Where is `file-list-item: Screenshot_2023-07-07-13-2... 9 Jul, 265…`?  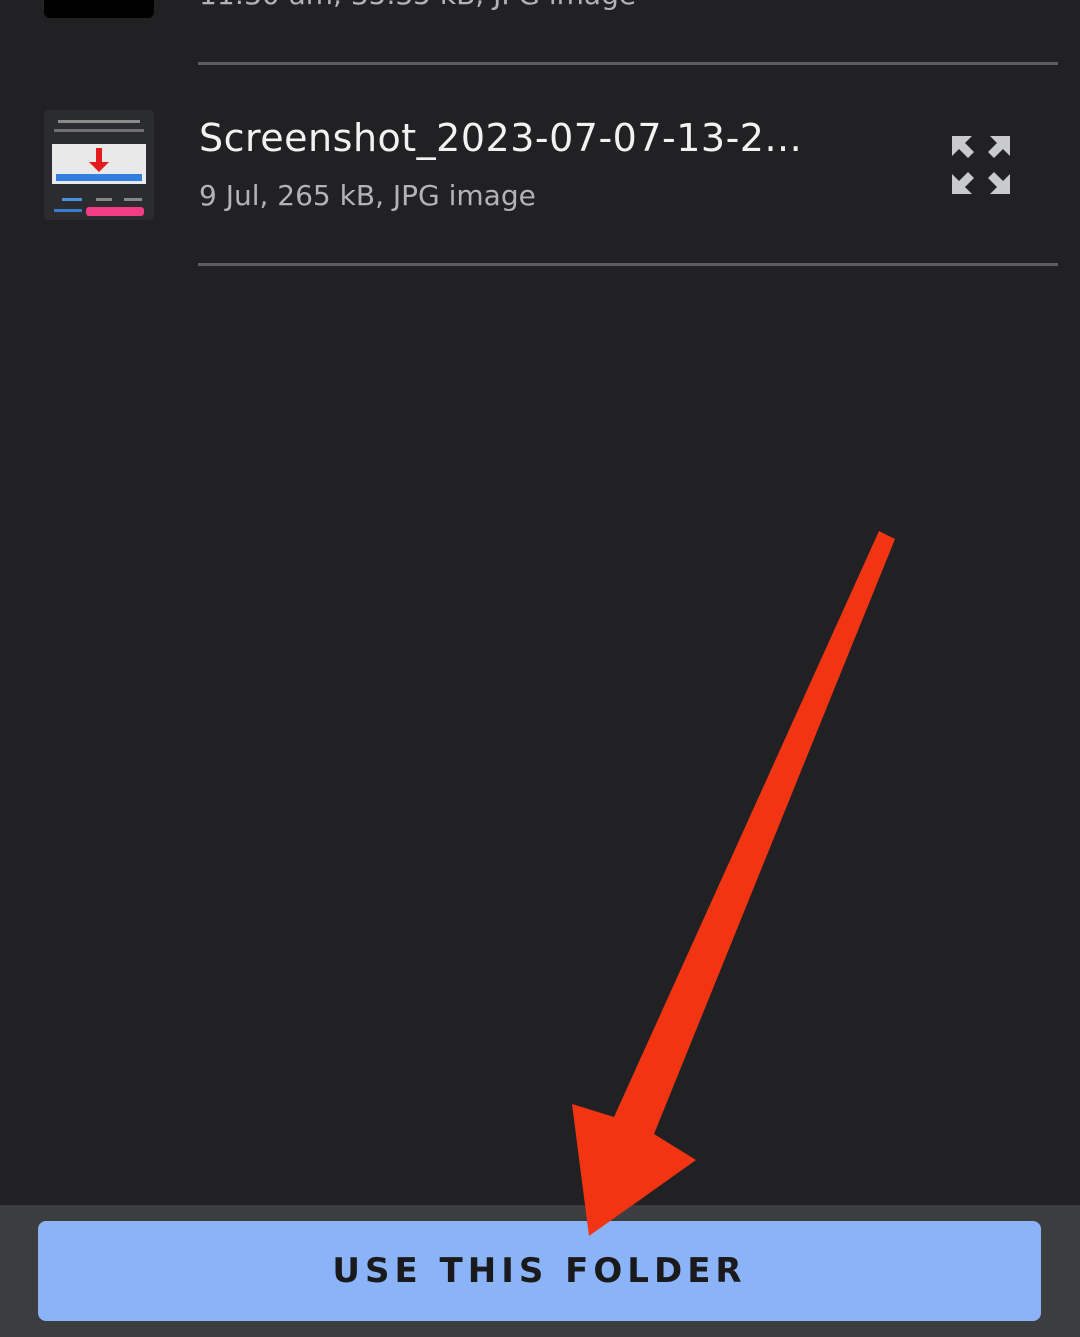 file-list-item: Screenshot_2023-07-07-13-2... 9 Jul, 265… is located at coordinates (540, 164).